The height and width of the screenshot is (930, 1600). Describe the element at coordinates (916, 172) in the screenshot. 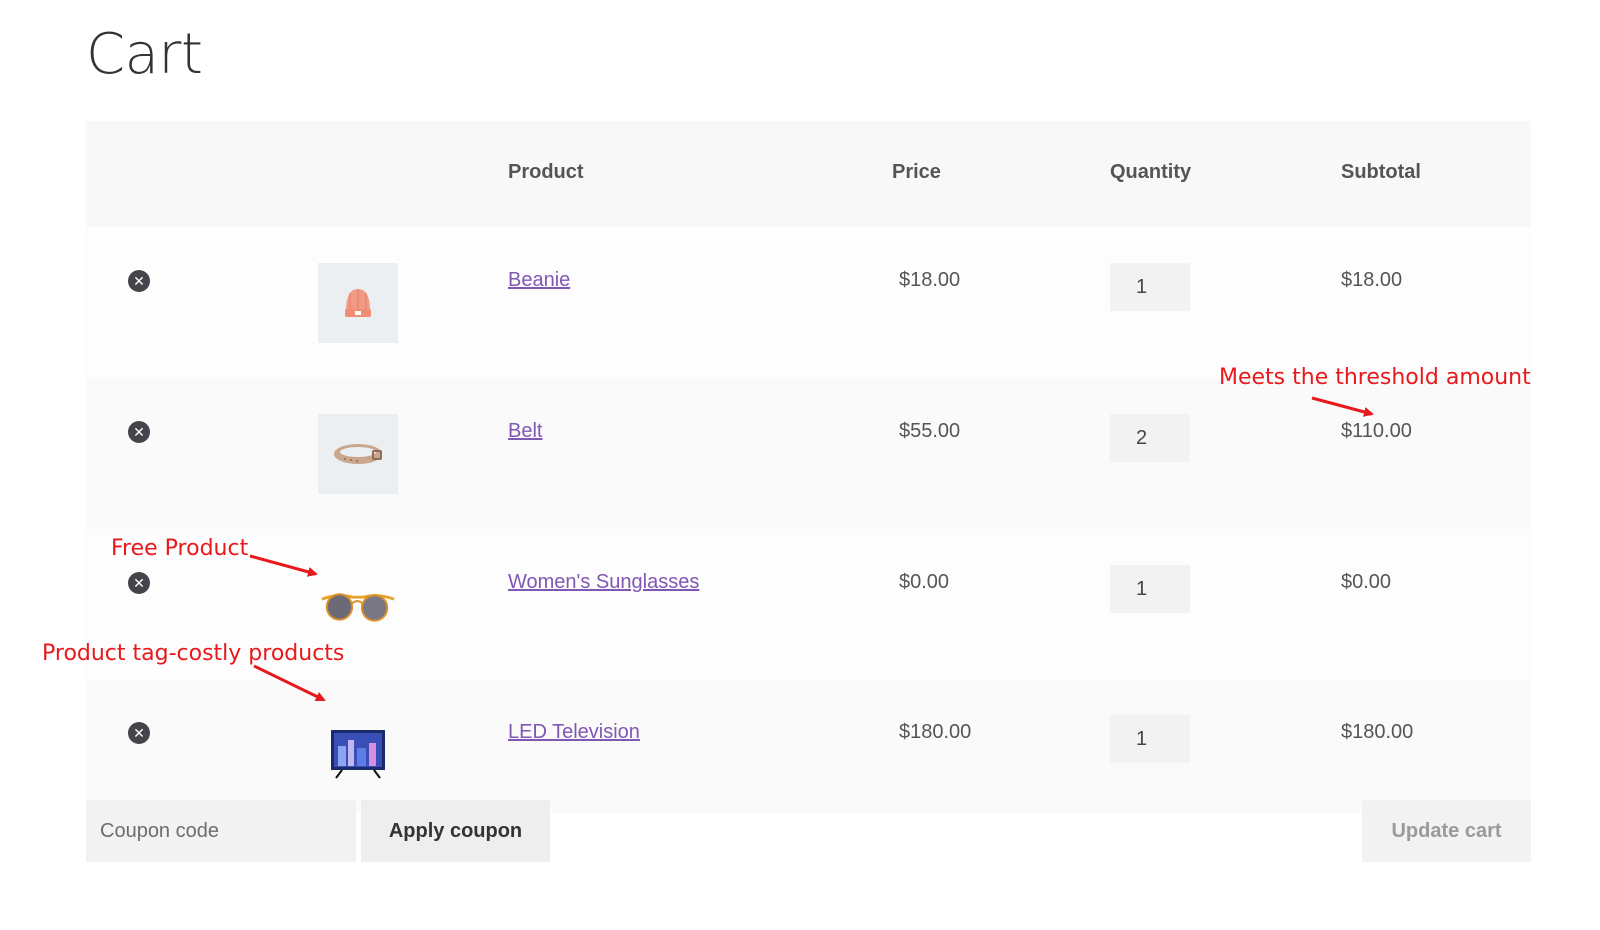

I see `header-price: Price` at that location.